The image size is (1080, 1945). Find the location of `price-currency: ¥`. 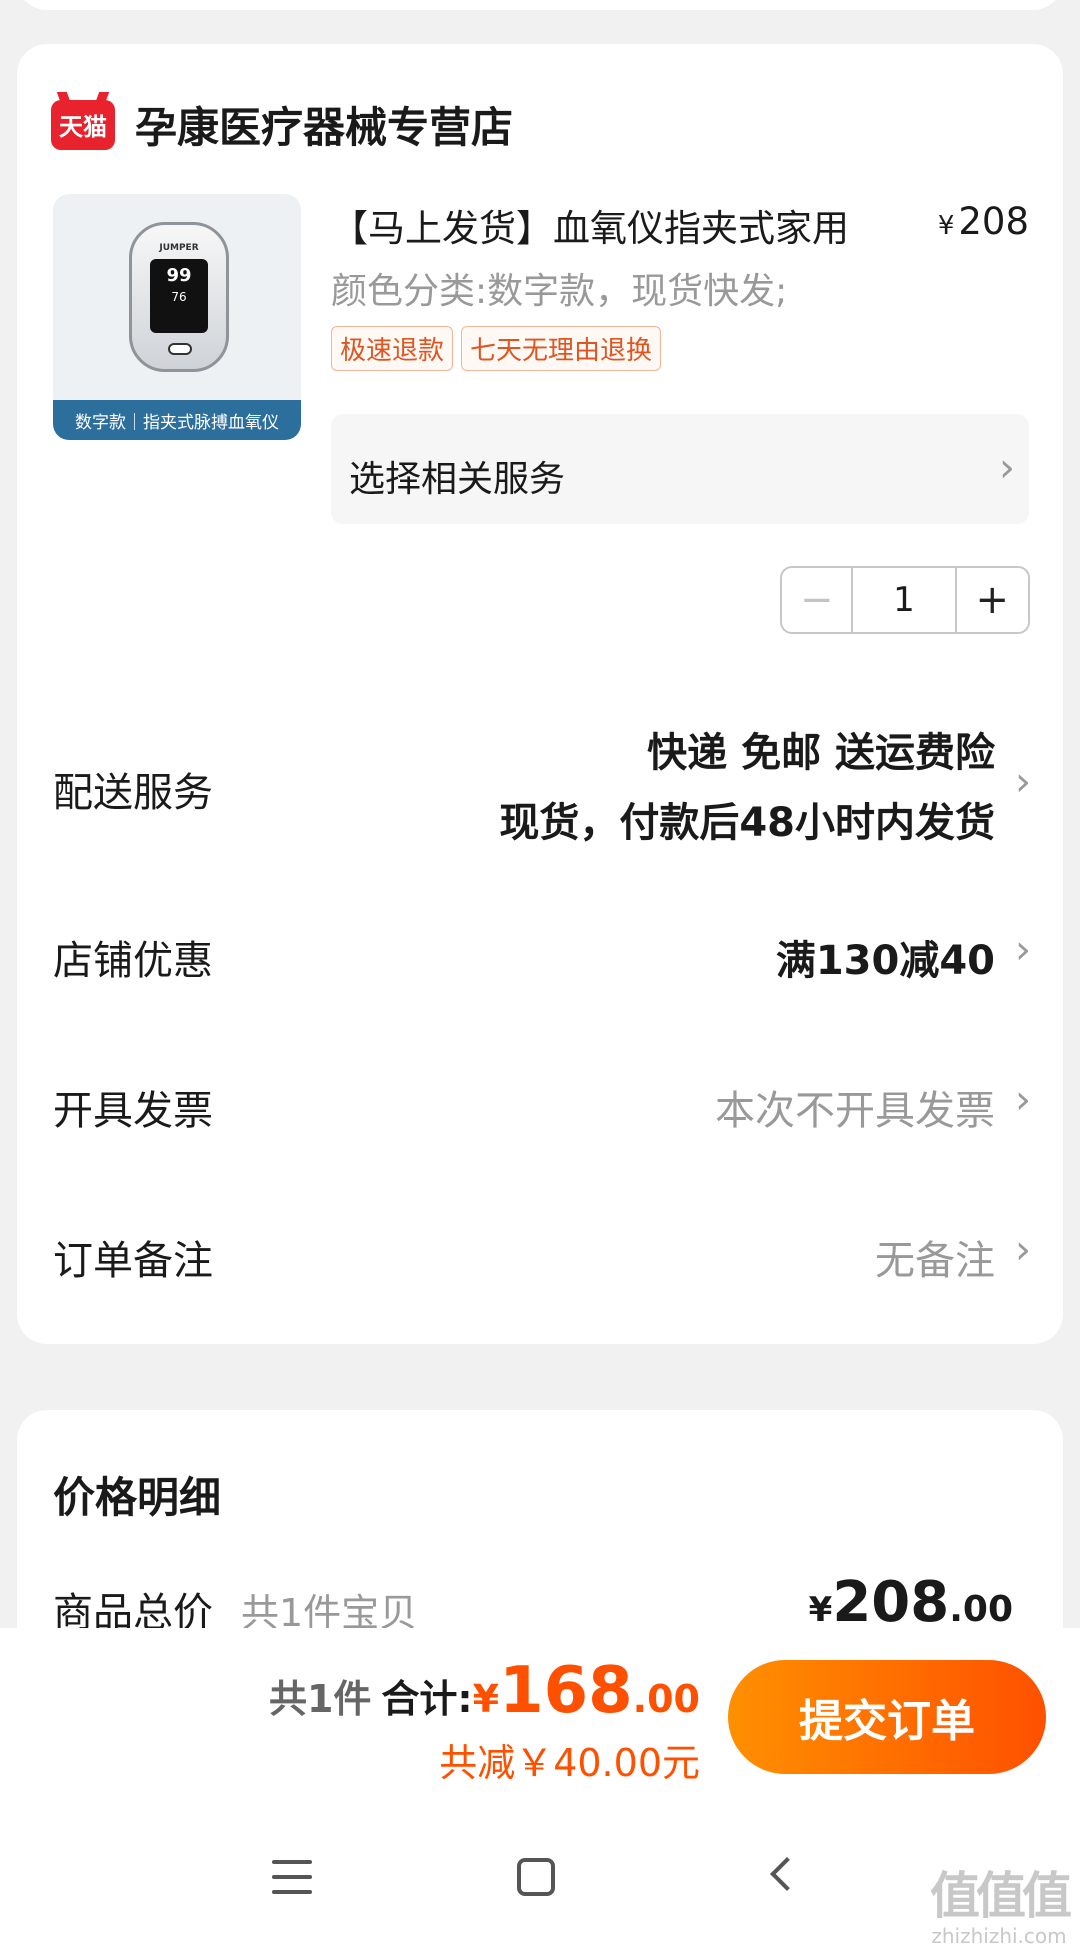

price-currency: ¥ is located at coordinates (946, 226).